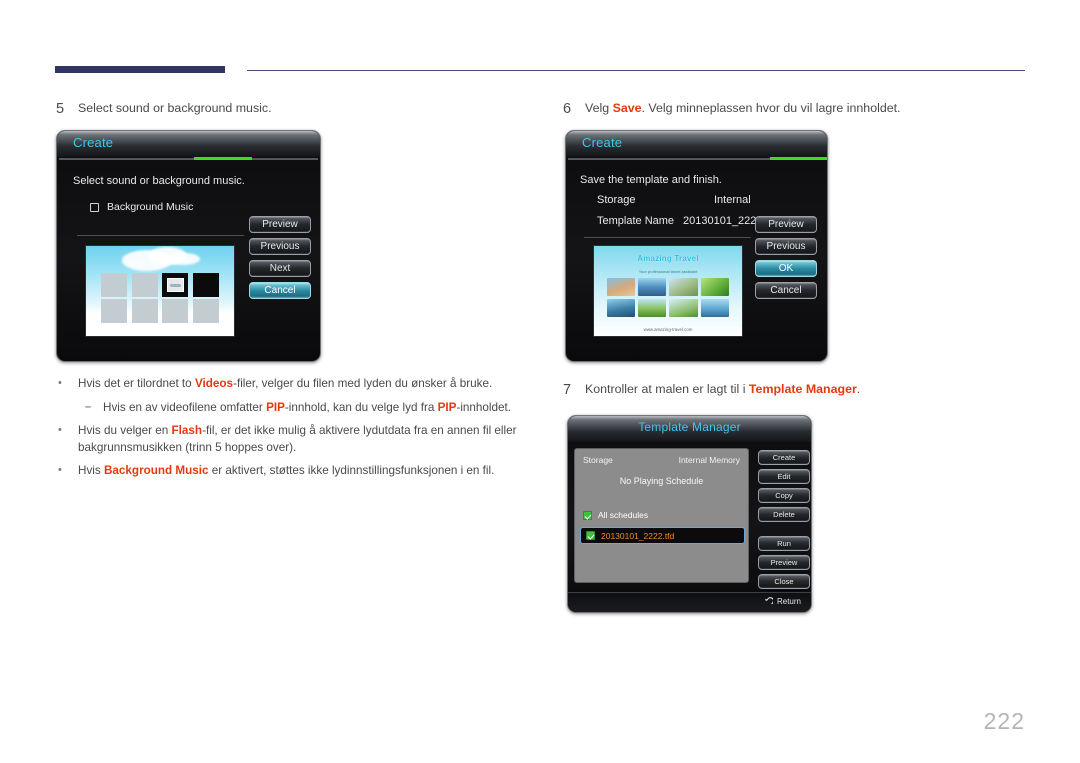 The height and width of the screenshot is (763, 1080). What do you see at coordinates (651, 180) in the screenshot?
I see `create-save-instruction: Save the template and finish.` at bounding box center [651, 180].